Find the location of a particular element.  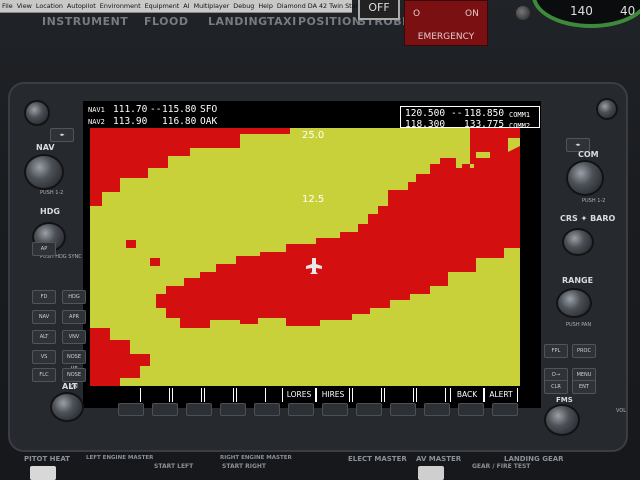

clr-button: CLR is located at coordinates (556, 387).